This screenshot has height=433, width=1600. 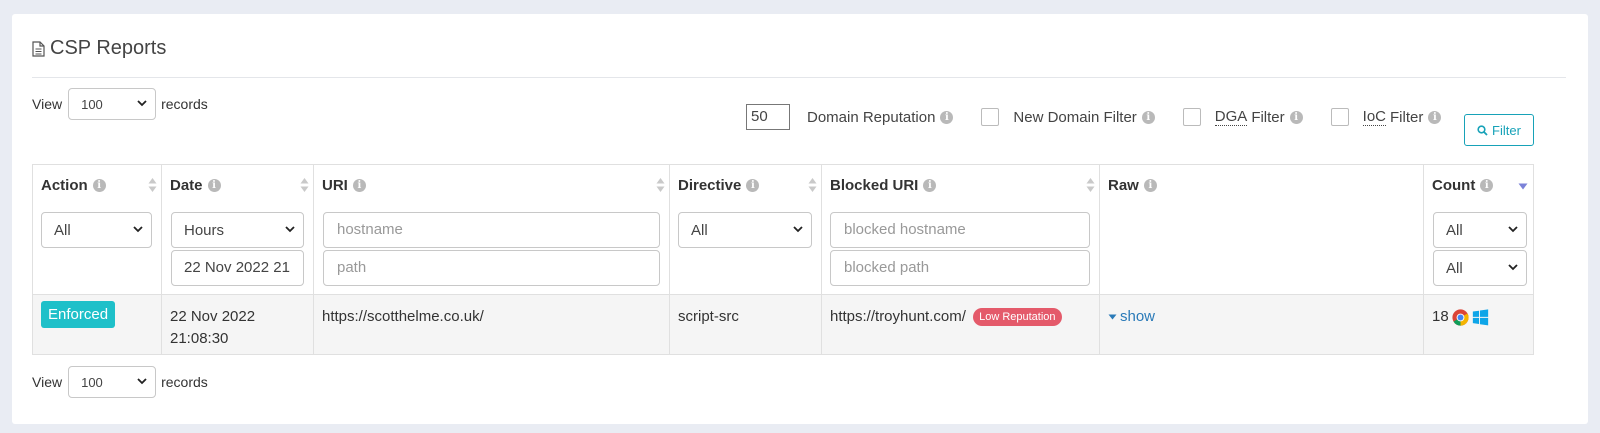 I want to click on action-badge-enforced: Enforced, so click(x=78, y=314).